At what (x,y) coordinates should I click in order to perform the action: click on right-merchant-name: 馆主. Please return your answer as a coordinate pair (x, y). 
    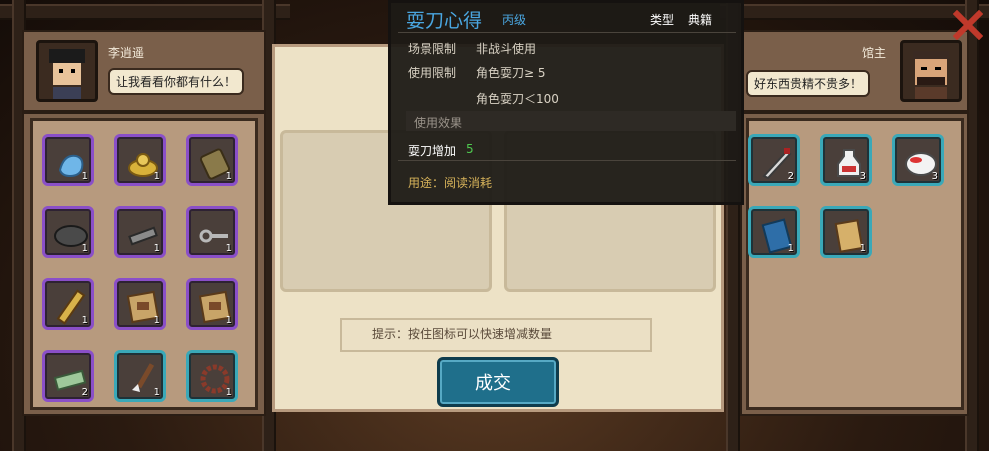
    Looking at the image, I should click on (874, 53).